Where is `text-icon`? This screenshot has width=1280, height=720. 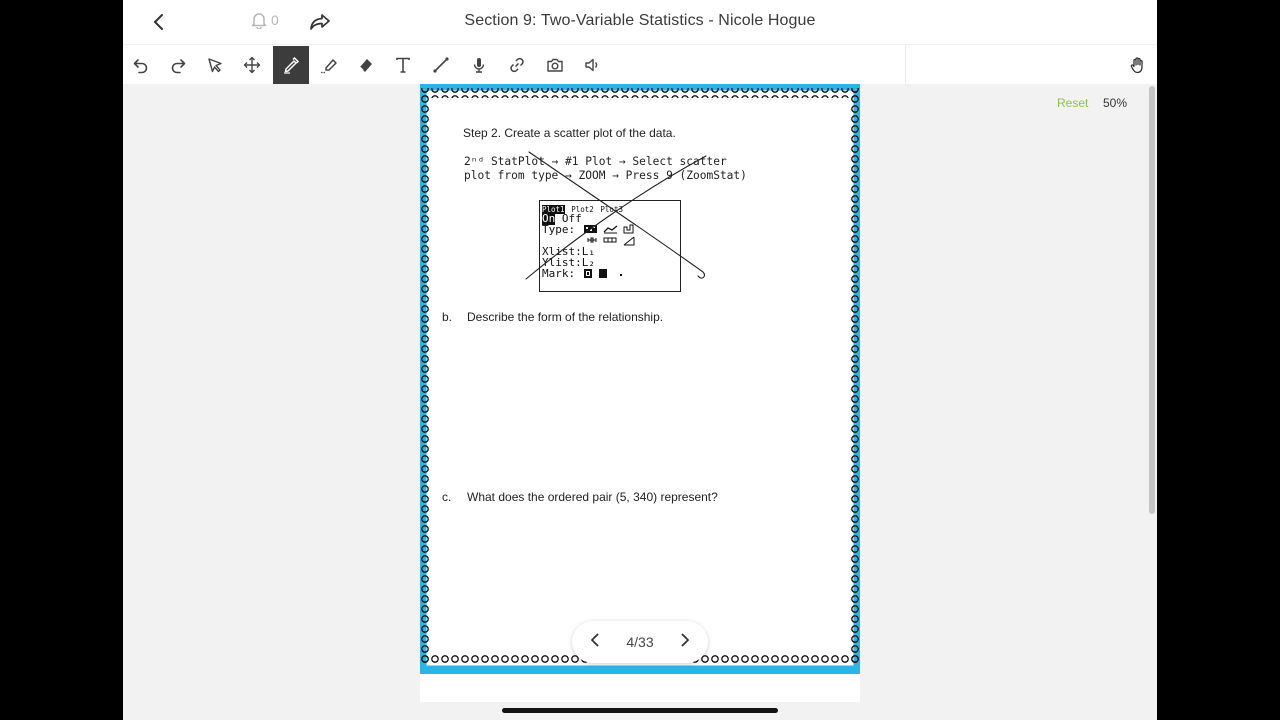
text-icon is located at coordinates (403, 65).